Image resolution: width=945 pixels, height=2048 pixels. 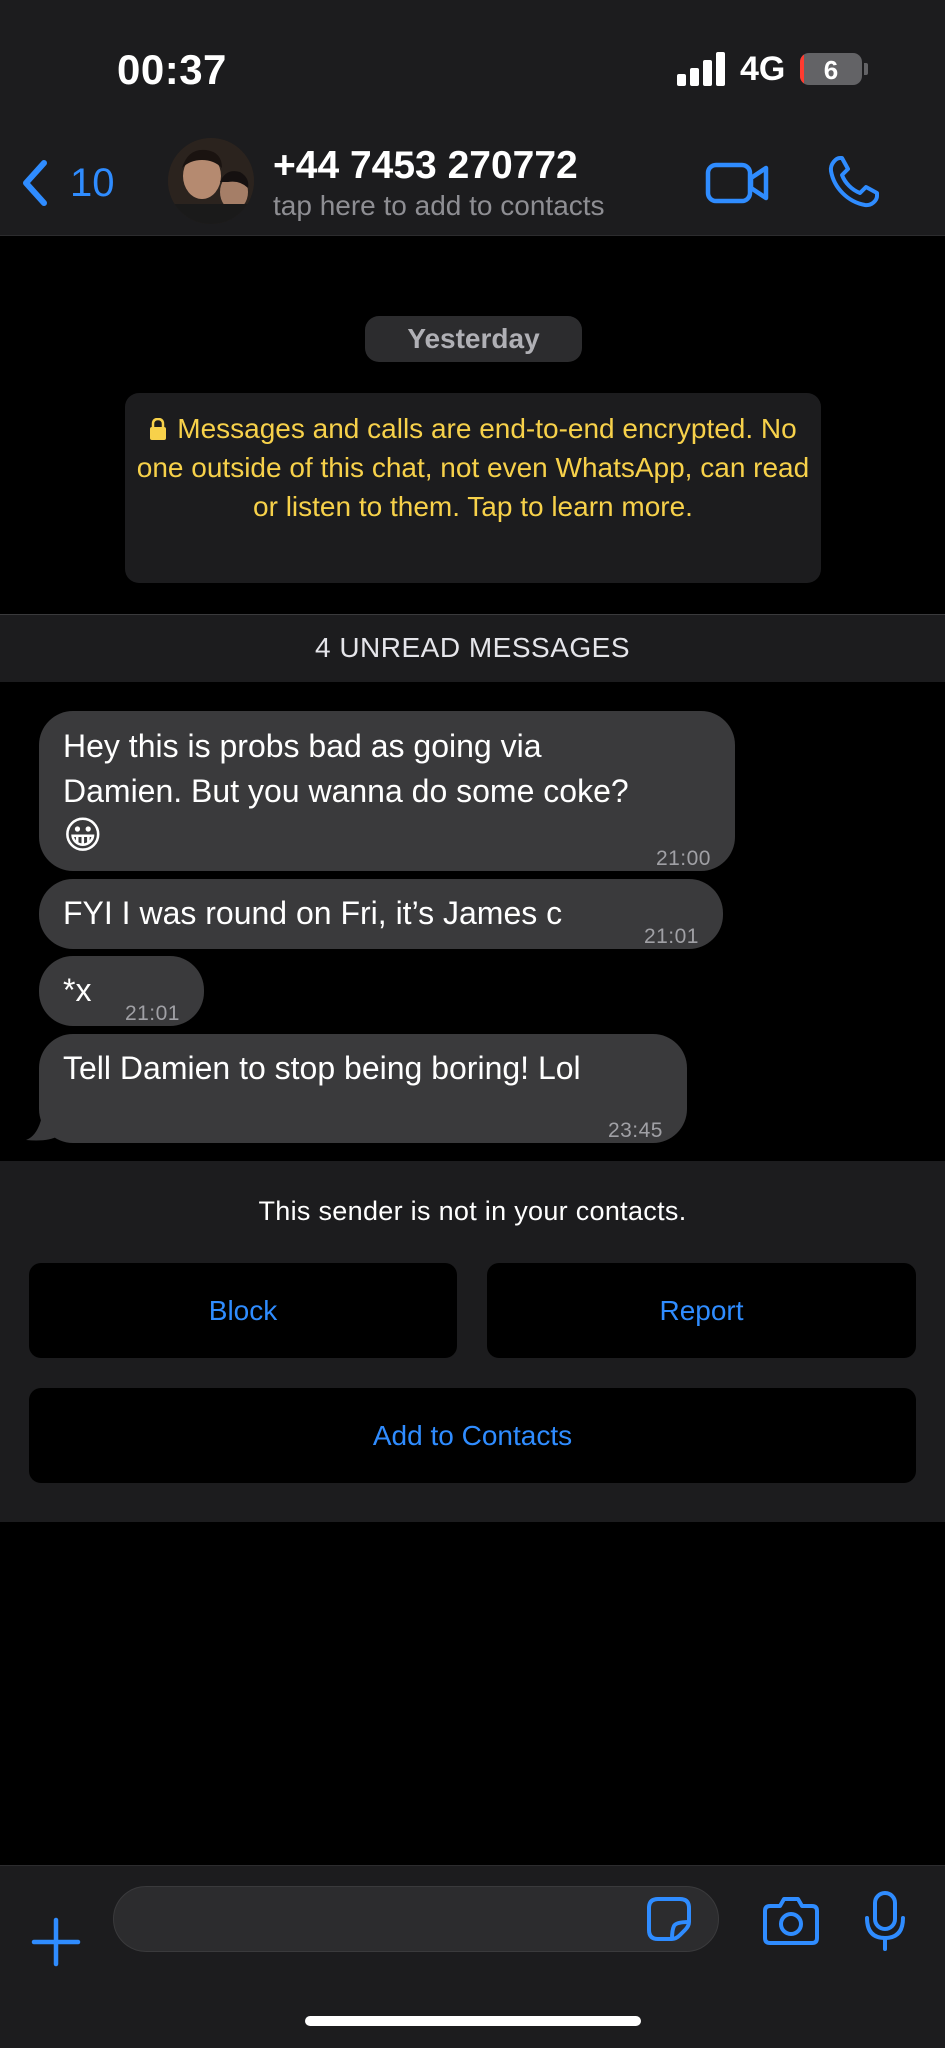 I want to click on message-text: *x, so click(x=77, y=990).